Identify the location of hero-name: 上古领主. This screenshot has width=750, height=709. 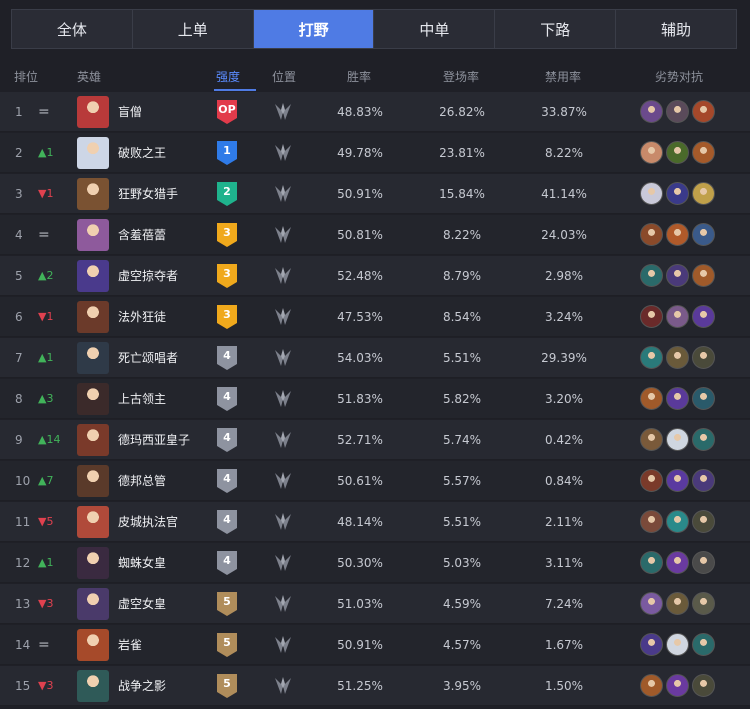
(142, 399).